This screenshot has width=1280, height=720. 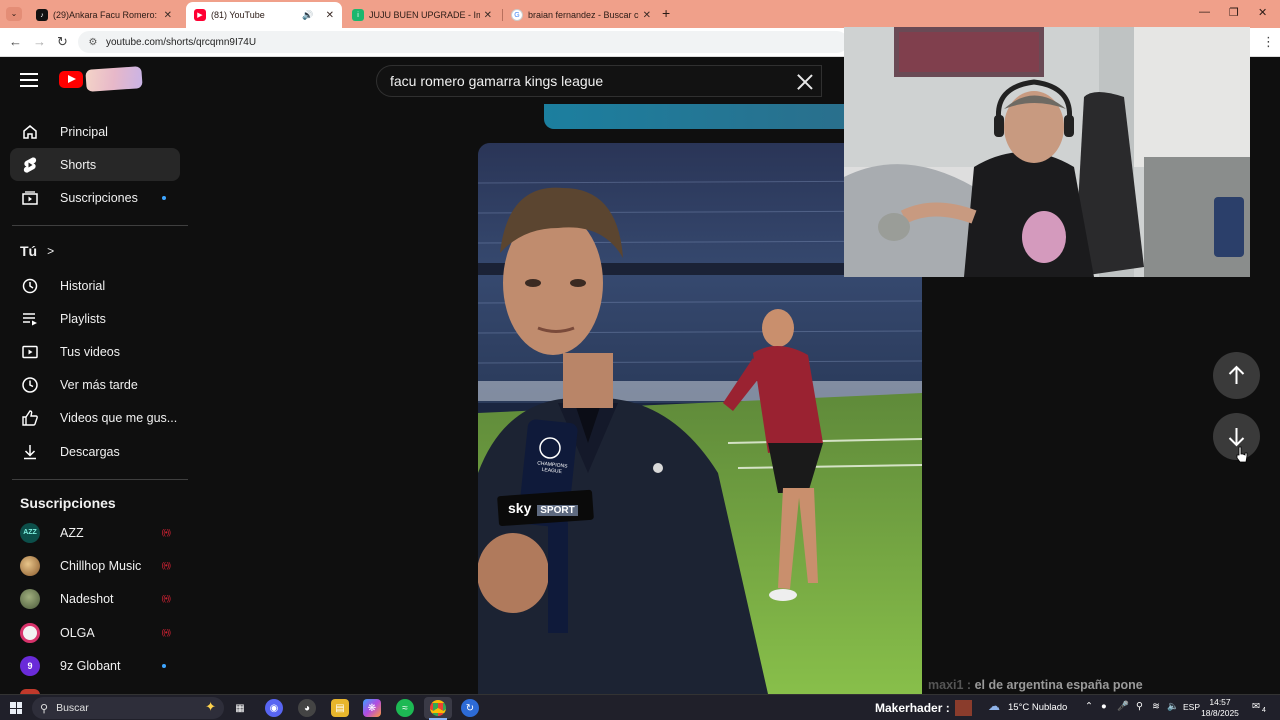 What do you see at coordinates (240, 708) in the screenshot?
I see `task-view-icon: ▦` at bounding box center [240, 708].